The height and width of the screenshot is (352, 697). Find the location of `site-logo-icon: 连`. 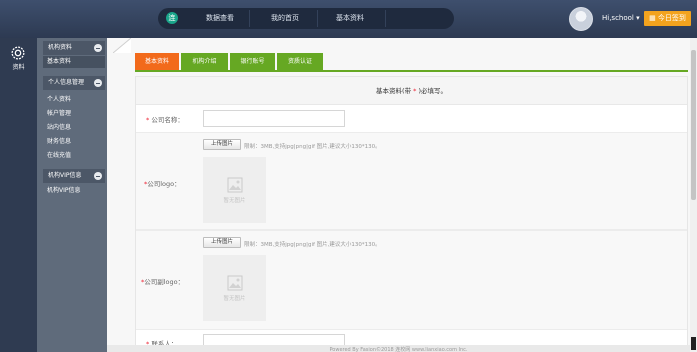

site-logo-icon: 连 is located at coordinates (172, 18).